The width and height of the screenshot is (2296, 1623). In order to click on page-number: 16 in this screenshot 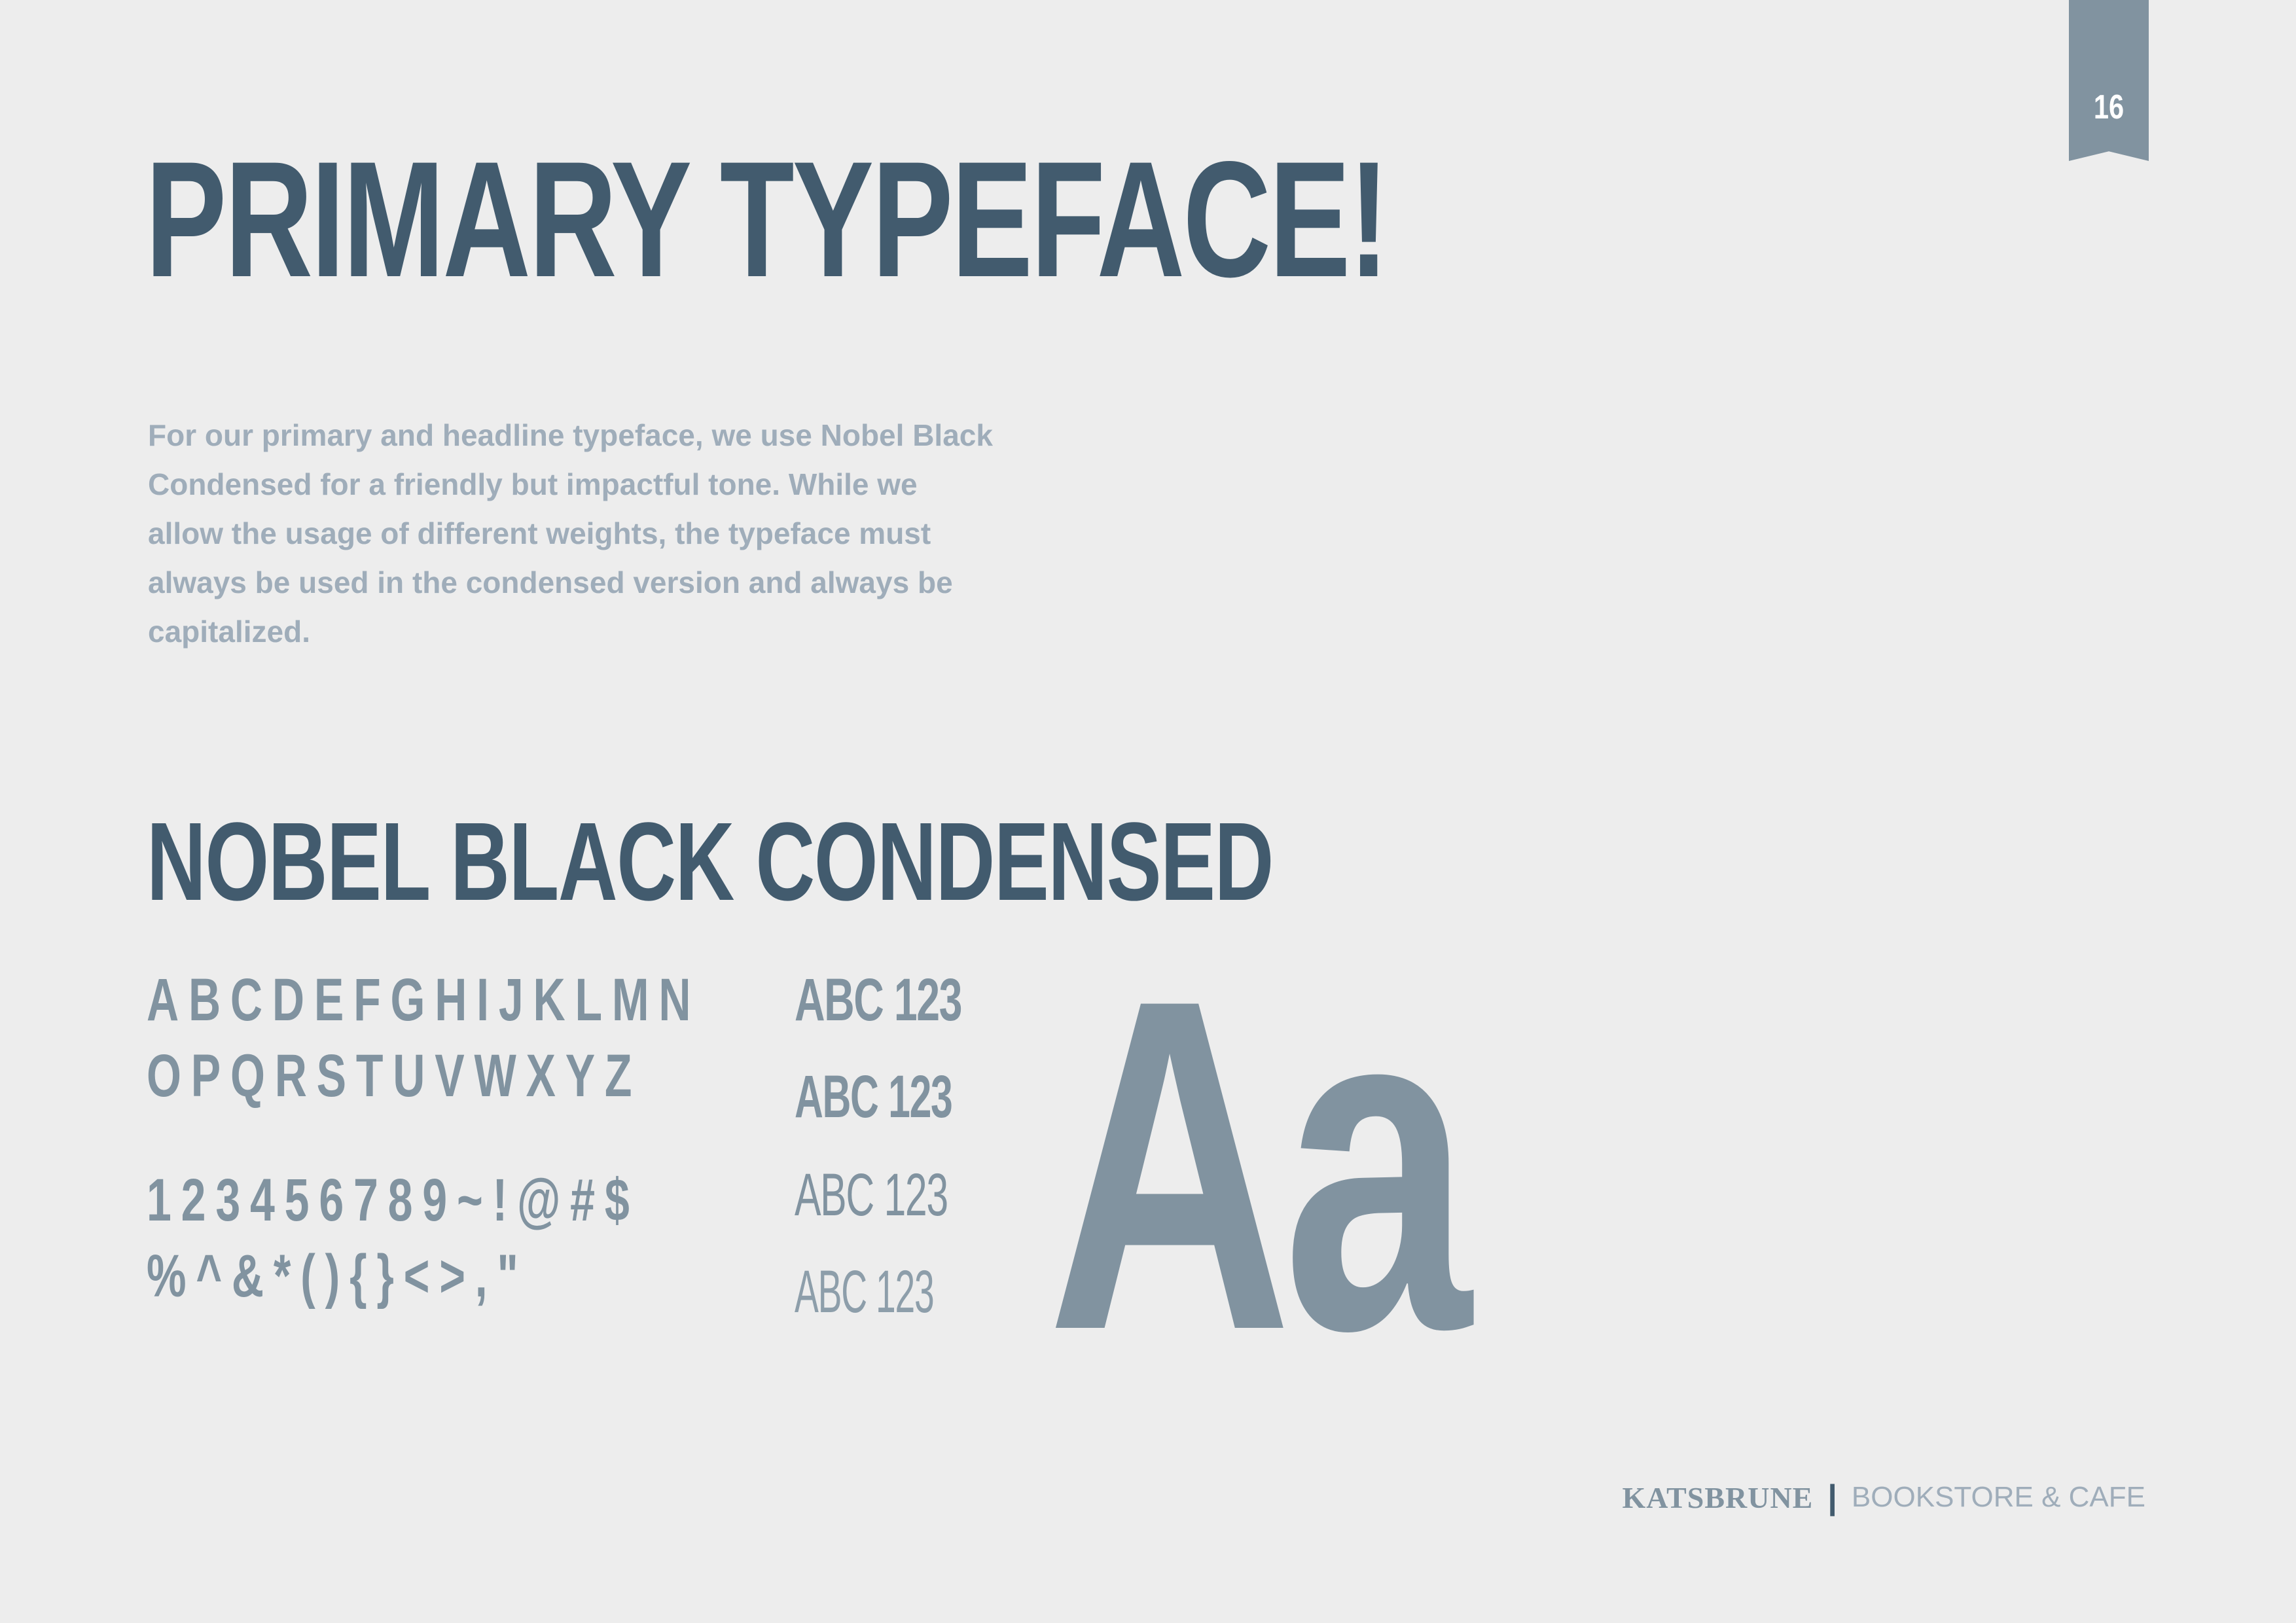, I will do `click(2109, 107)`.